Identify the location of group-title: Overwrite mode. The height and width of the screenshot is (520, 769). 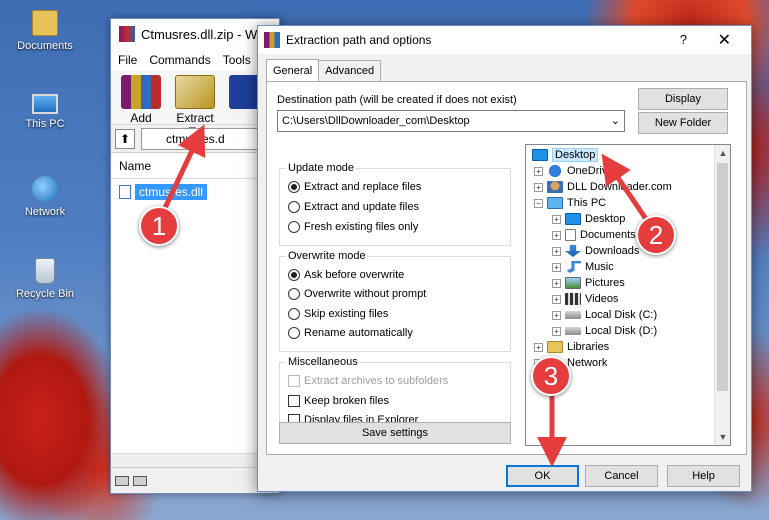
(327, 256).